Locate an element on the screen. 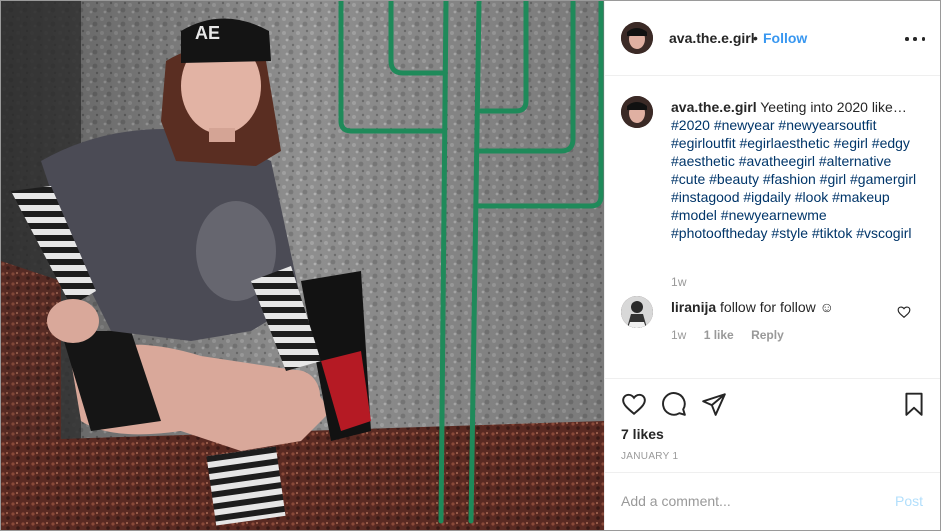  caption-username: ava.the.e.girl is located at coordinates (714, 107).